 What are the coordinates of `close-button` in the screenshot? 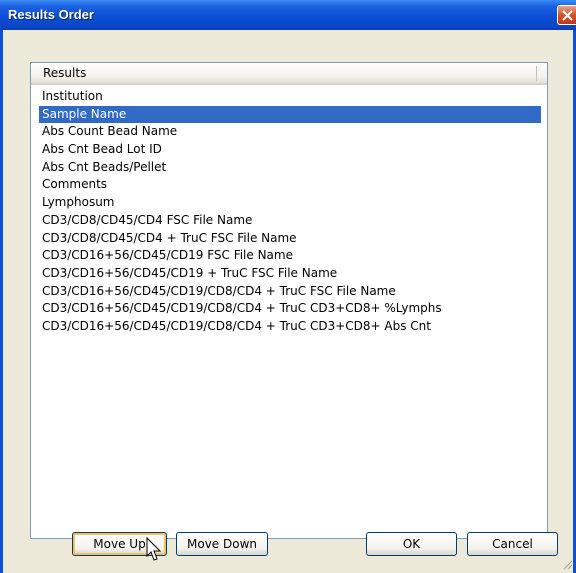 It's located at (566, 15).